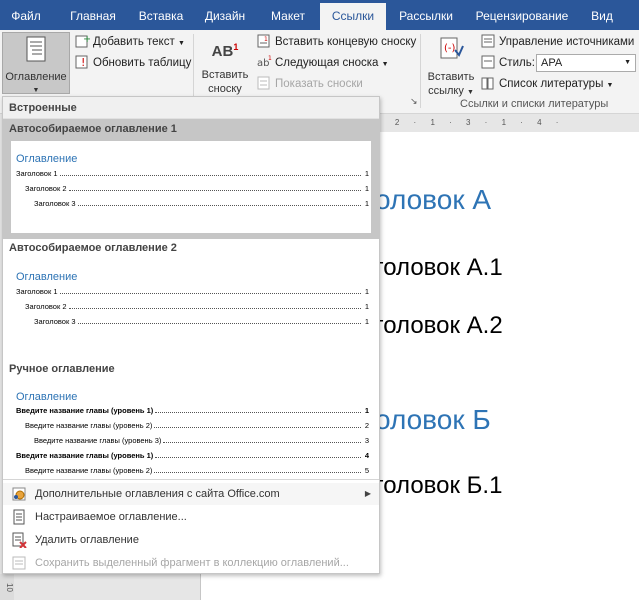 The height and width of the screenshot is (600, 639). What do you see at coordinates (366, 440) in the screenshot?
I see `toc-line-page: 3` at bounding box center [366, 440].